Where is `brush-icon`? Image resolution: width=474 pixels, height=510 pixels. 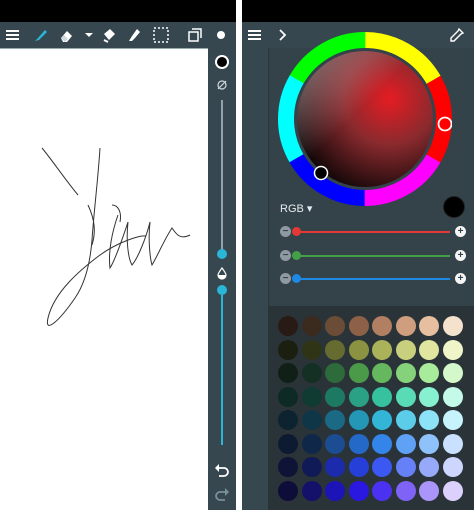
brush-icon is located at coordinates (41, 35).